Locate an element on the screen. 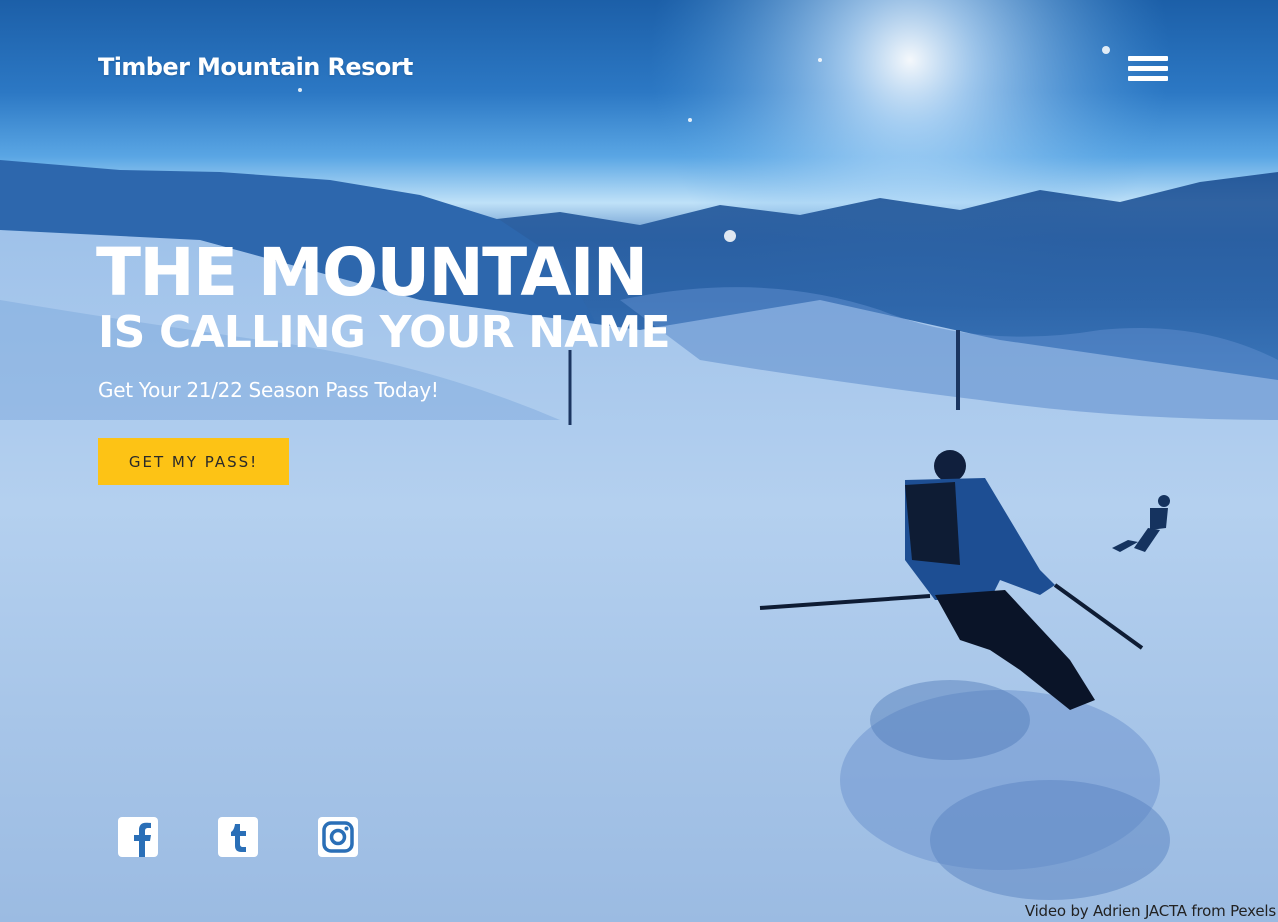 This screenshot has height=922, width=1278. brand-logo-text: Timber Mountain Resort is located at coordinates (255, 67).